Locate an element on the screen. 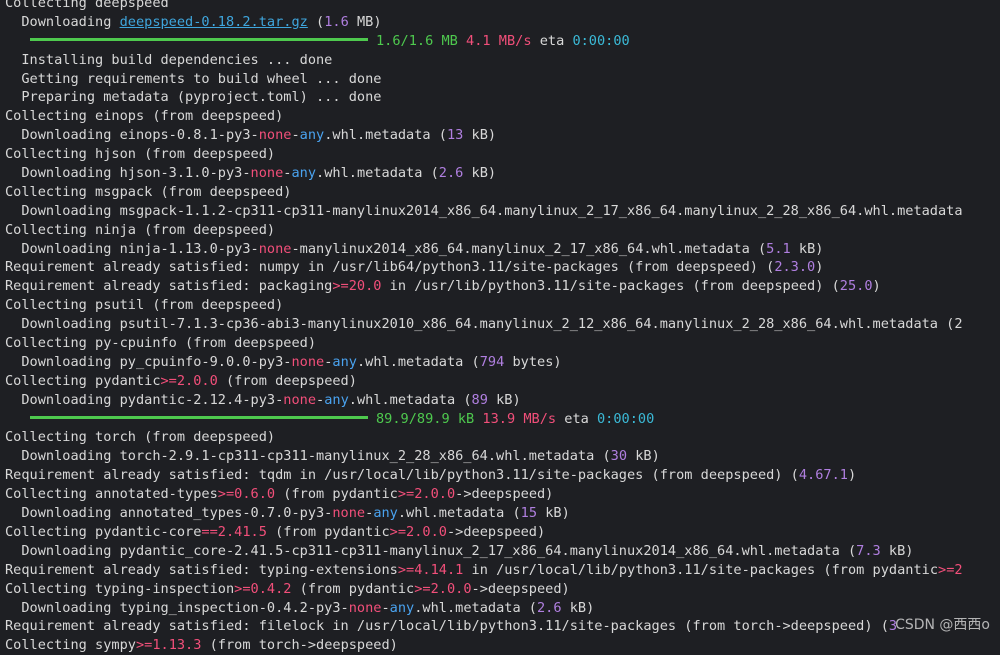 The height and width of the screenshot is (655, 1000). terminal-text: Installing build dependencies ... done is located at coordinates (169, 59).